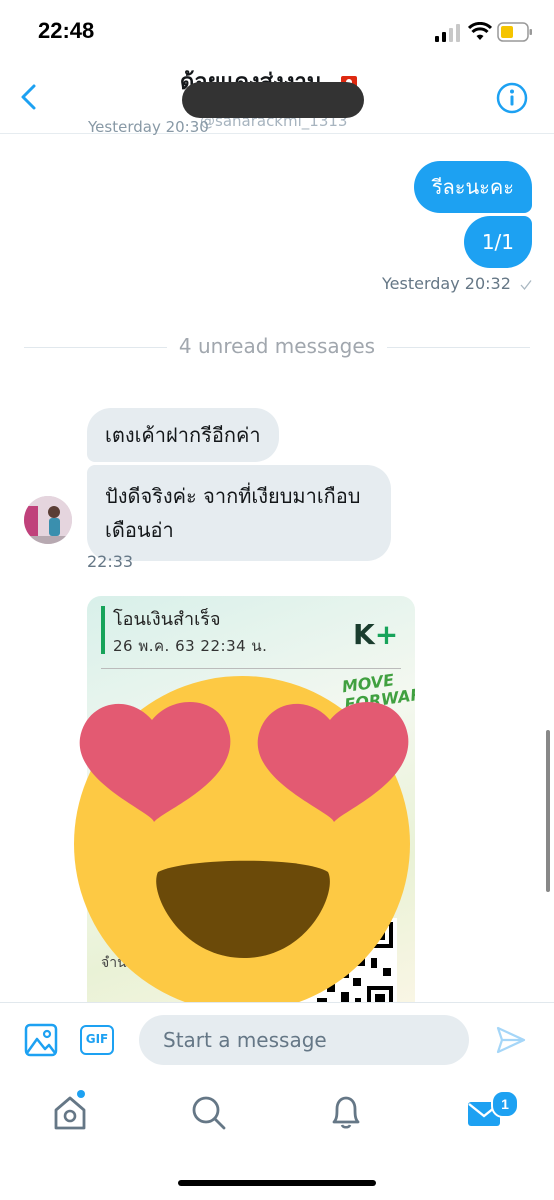 Image resolution: width=554 pixels, height=1200 pixels. What do you see at coordinates (66, 30) in the screenshot?
I see `status-time: 22:48` at bounding box center [66, 30].